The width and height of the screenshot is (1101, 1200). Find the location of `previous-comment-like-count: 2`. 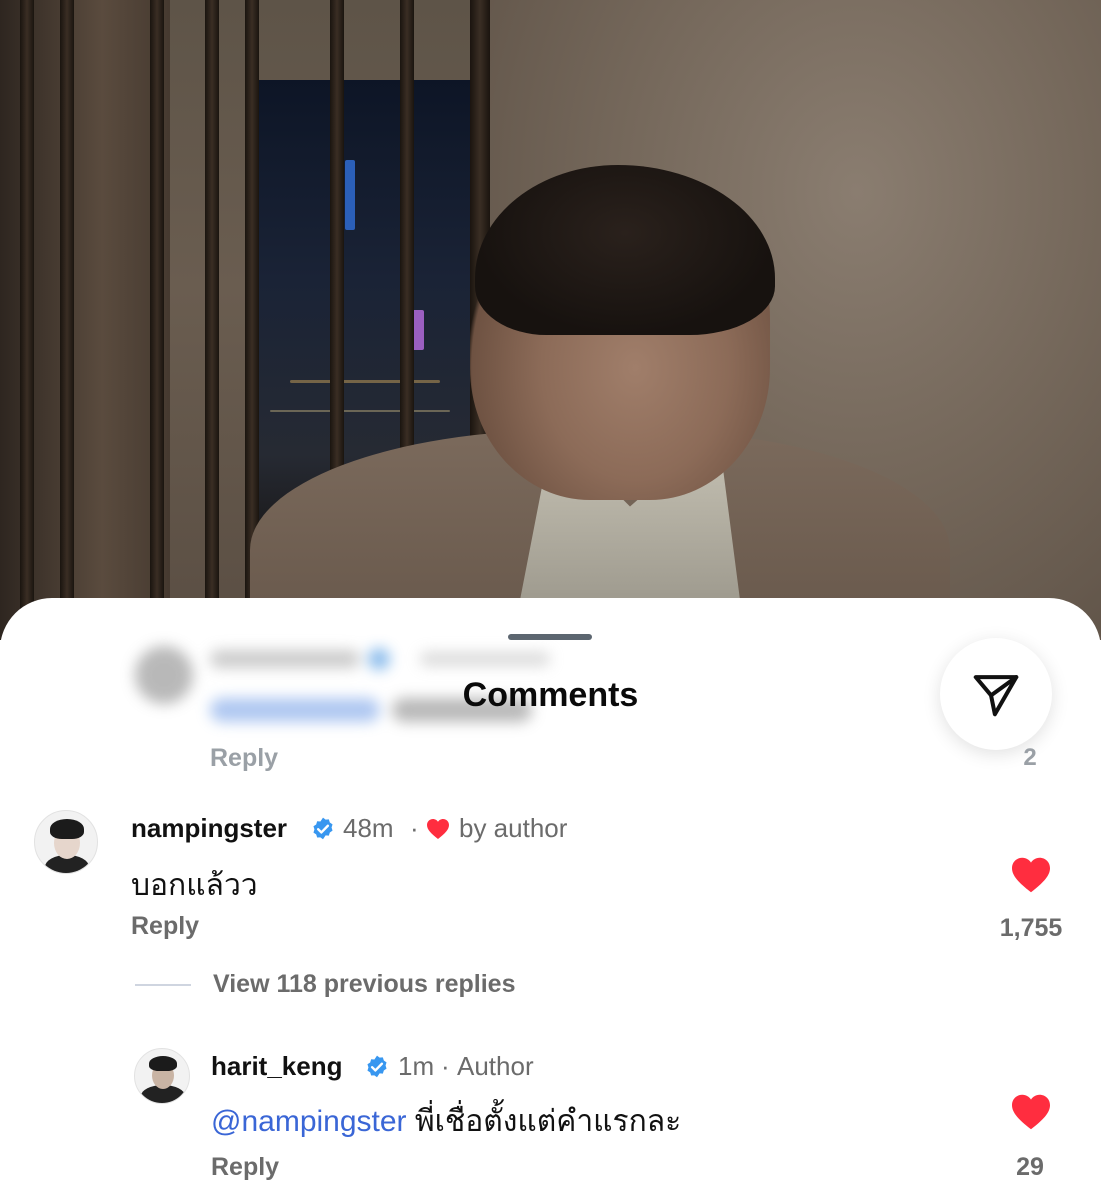

previous-comment-like-count: 2 is located at coordinates (1030, 757).